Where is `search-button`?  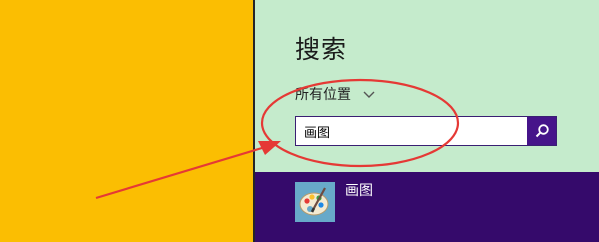
search-button is located at coordinates (541, 131).